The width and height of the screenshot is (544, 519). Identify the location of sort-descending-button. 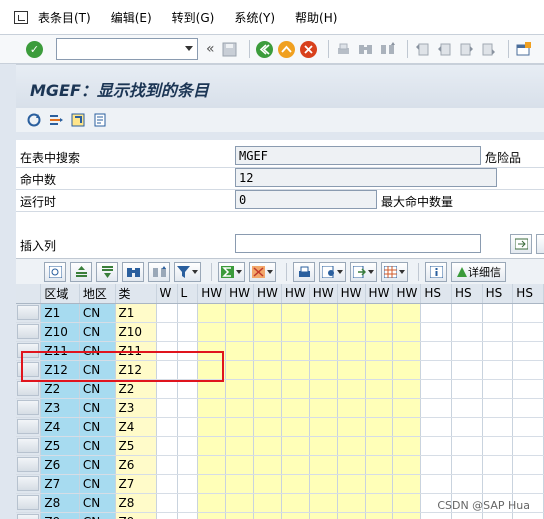
(107, 271).